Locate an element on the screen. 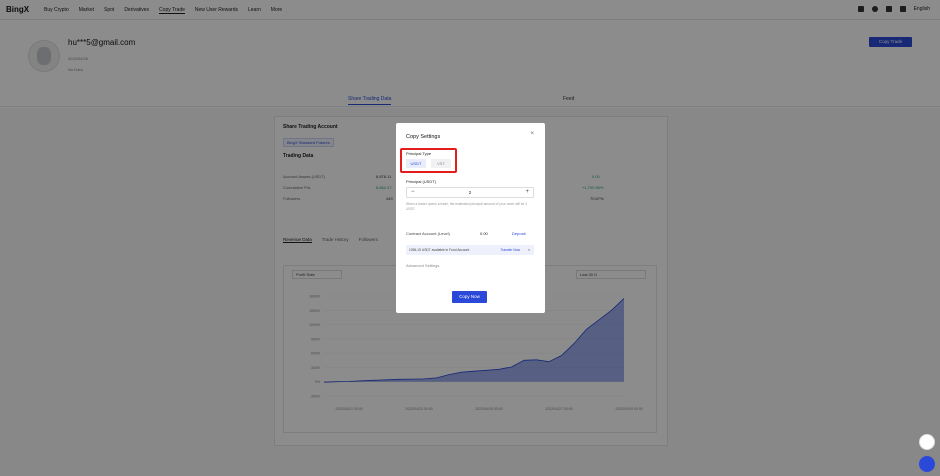  deposit-link: Deposit is located at coordinates (519, 233).